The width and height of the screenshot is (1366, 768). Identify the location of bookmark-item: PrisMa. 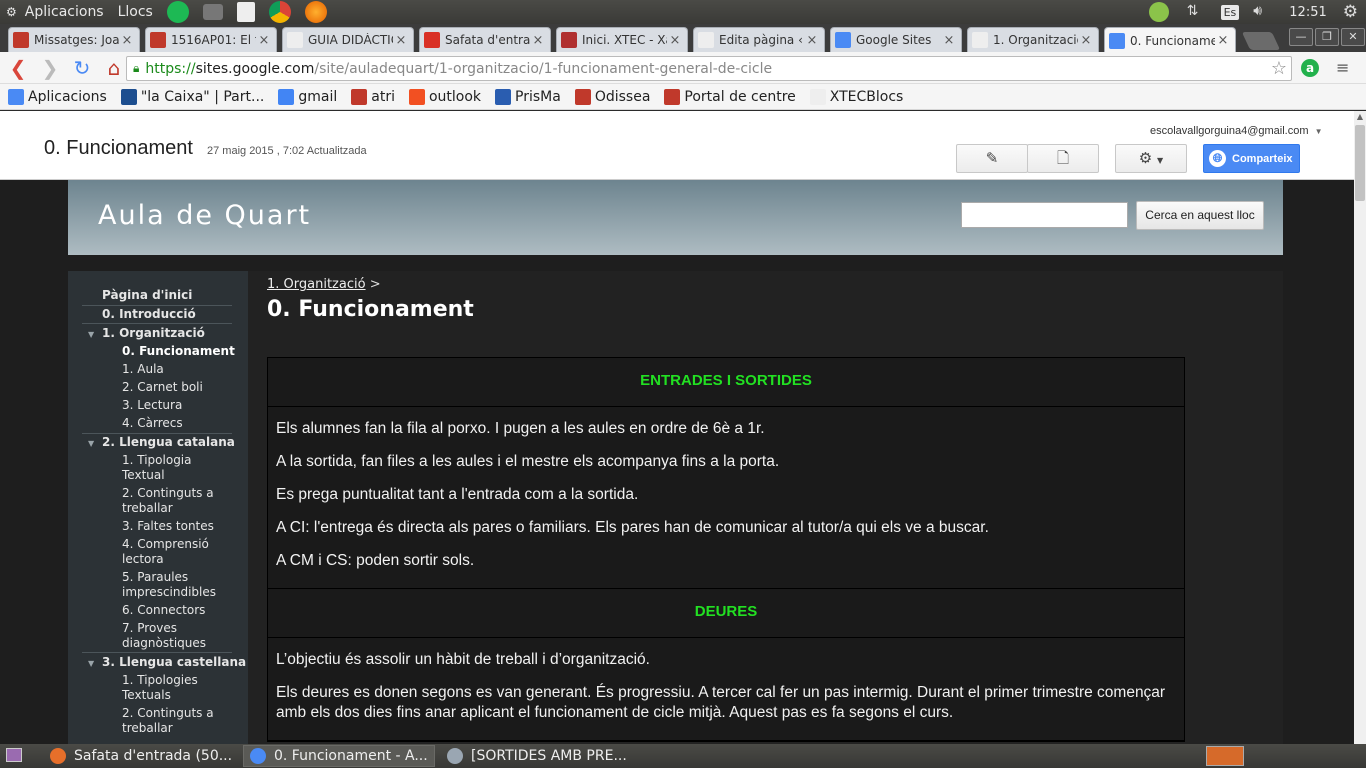
(528, 96).